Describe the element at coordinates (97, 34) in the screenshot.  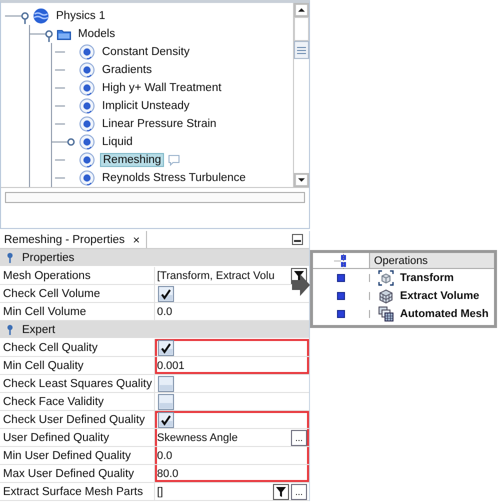
I see `tree-item: Models` at that location.